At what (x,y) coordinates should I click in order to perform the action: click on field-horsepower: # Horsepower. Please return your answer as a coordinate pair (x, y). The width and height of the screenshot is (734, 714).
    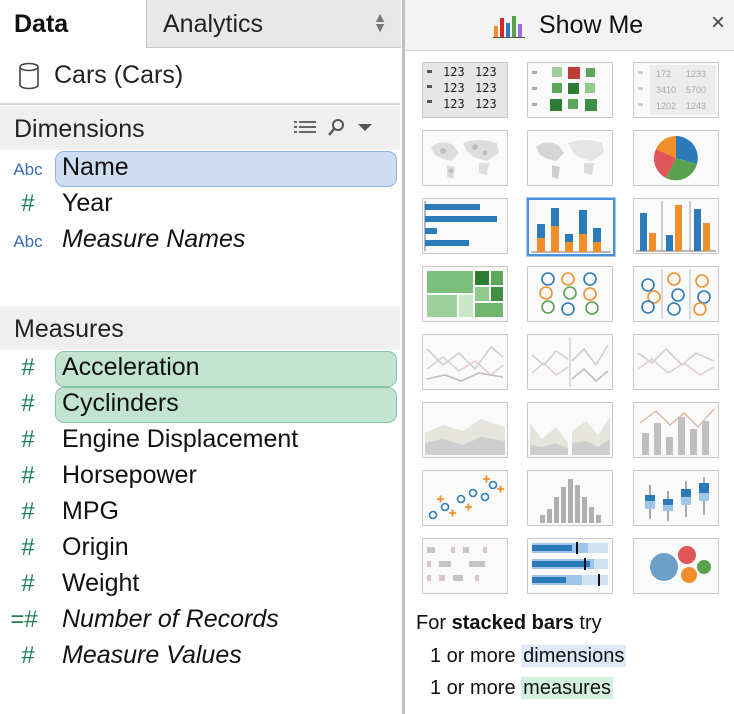
    Looking at the image, I should click on (200, 476).